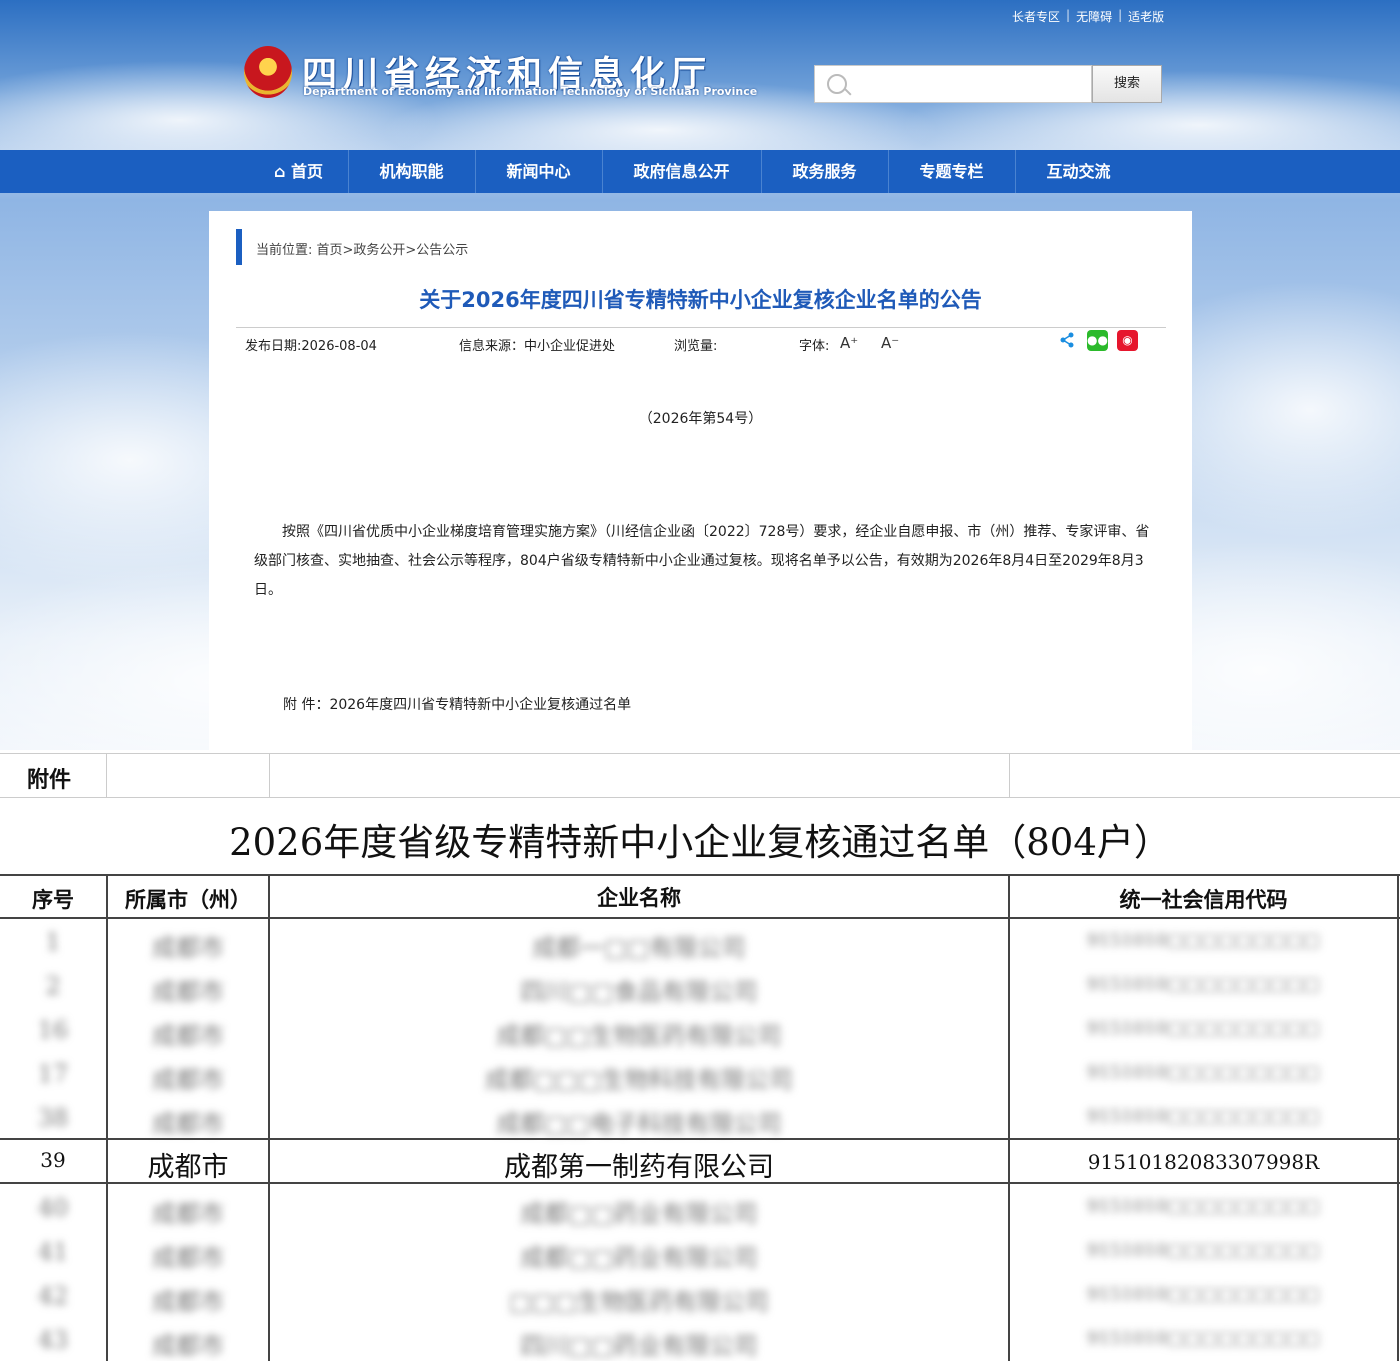  Describe the element at coordinates (53, 1160) in the screenshot. I see `highlight-row-seq: 39` at that location.